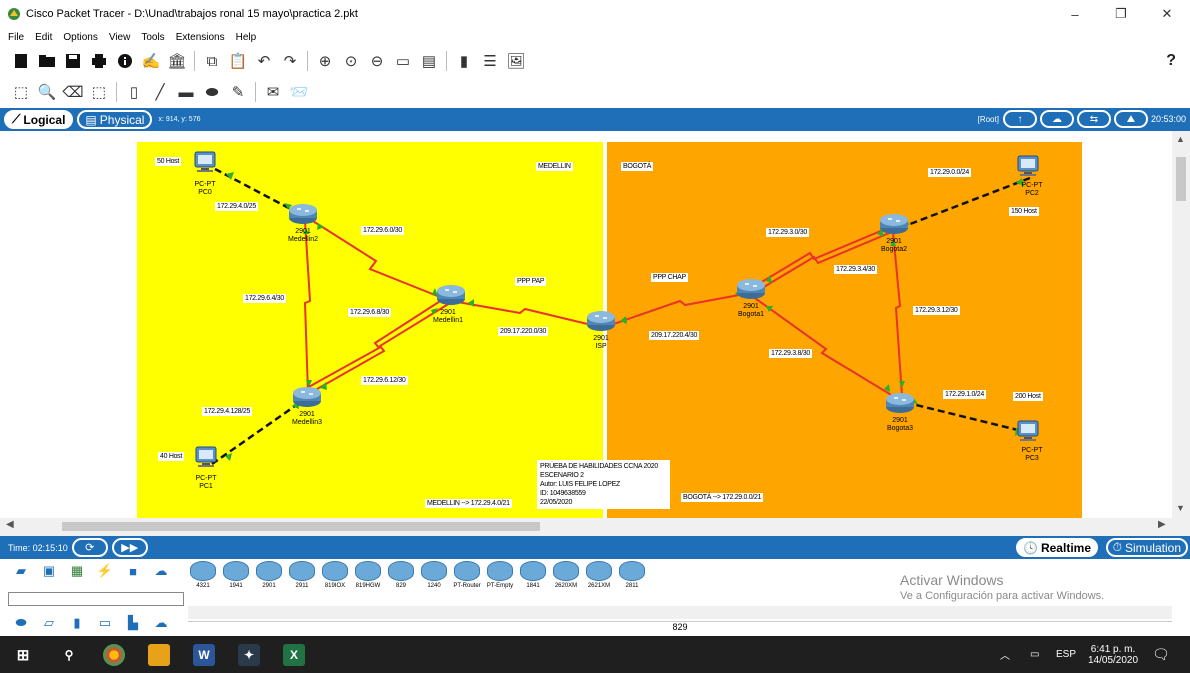 The height and width of the screenshot is (673, 1190). Describe the element at coordinates (77, 571) in the screenshot. I see `components-icon: ▦` at that location.